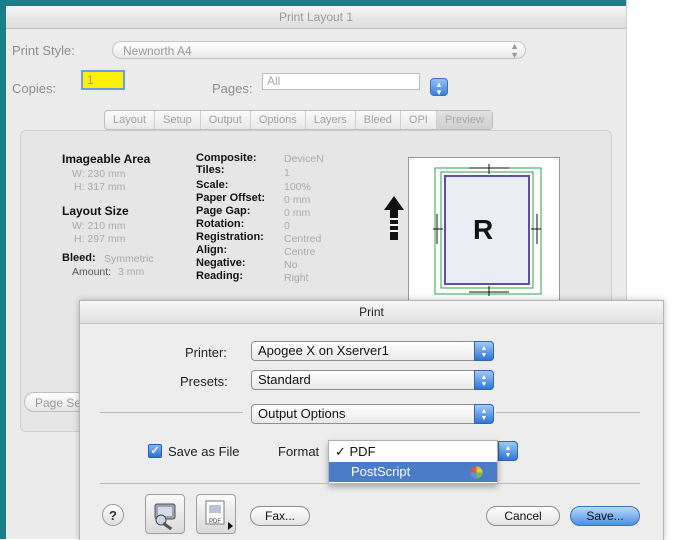 The height and width of the screenshot is (540, 680). I want to click on printer-popup: Apogee X on Xserver1 ▲ ▼, so click(372, 351).